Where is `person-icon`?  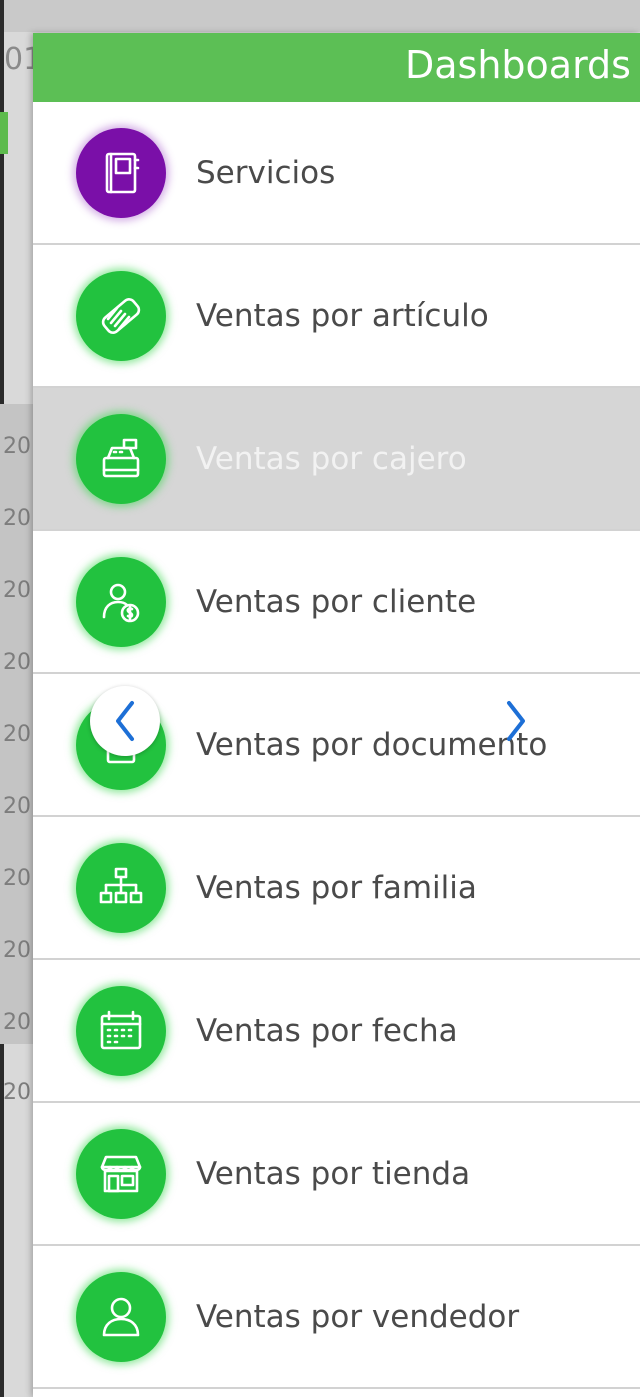 person-icon is located at coordinates (121, 1317).